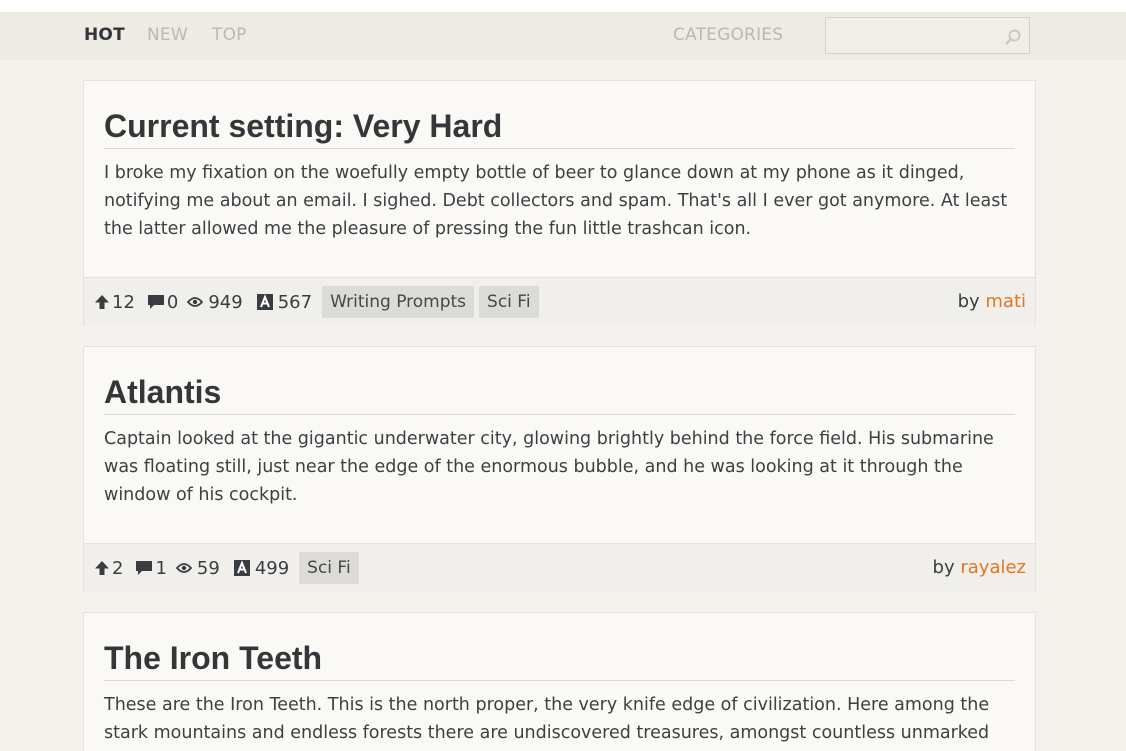  I want to click on comment-stat: 0, so click(162, 302).